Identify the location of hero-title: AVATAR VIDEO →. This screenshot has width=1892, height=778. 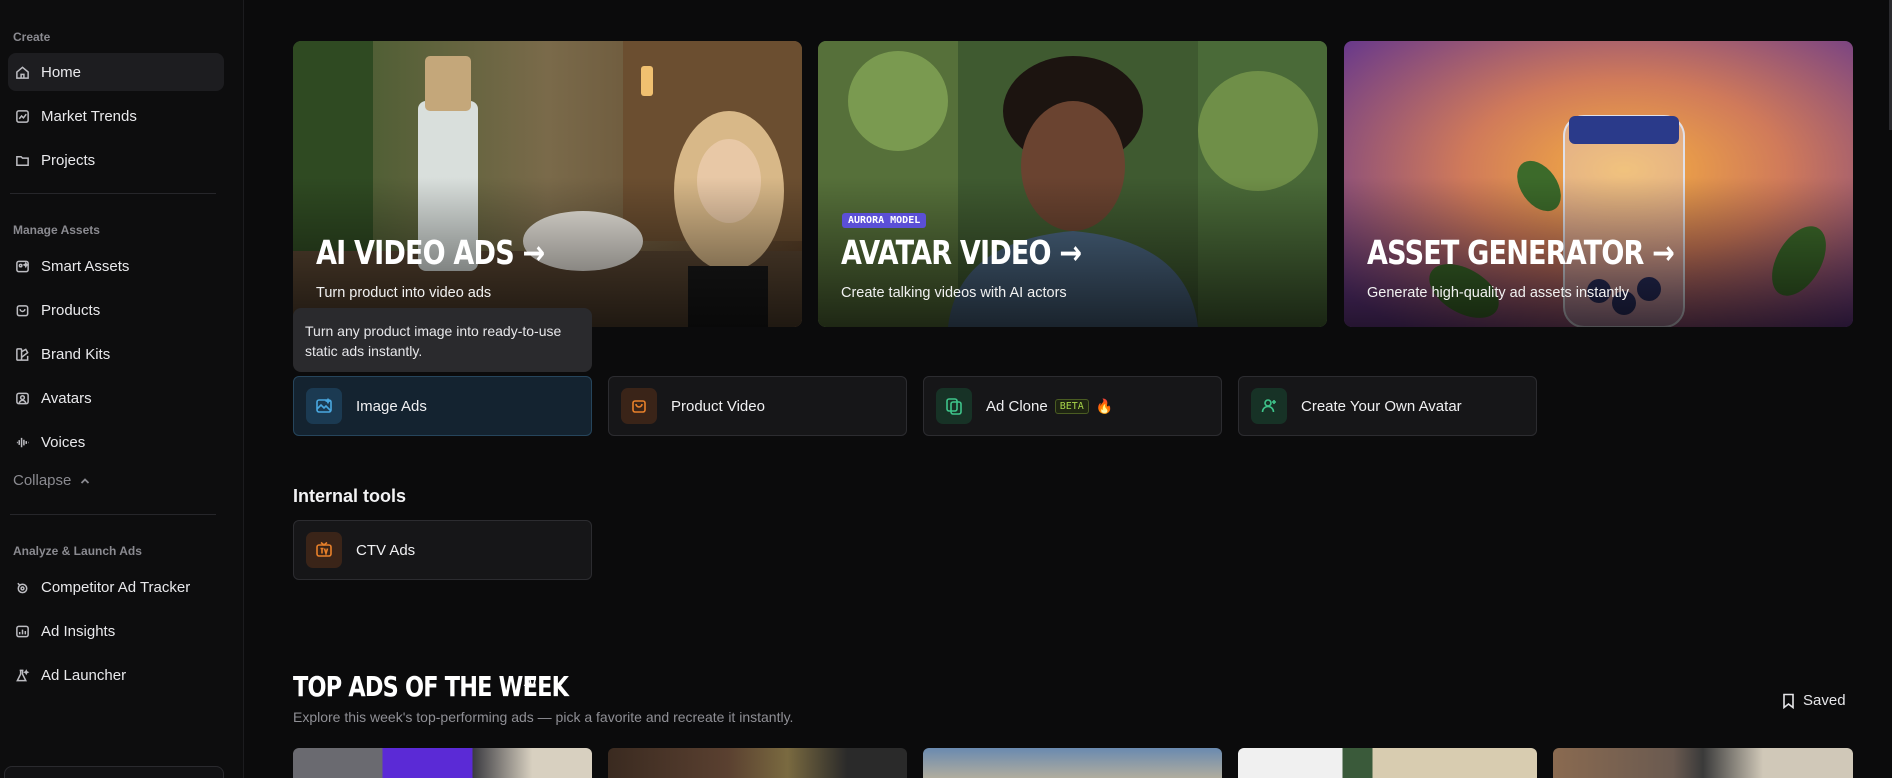
(961, 252).